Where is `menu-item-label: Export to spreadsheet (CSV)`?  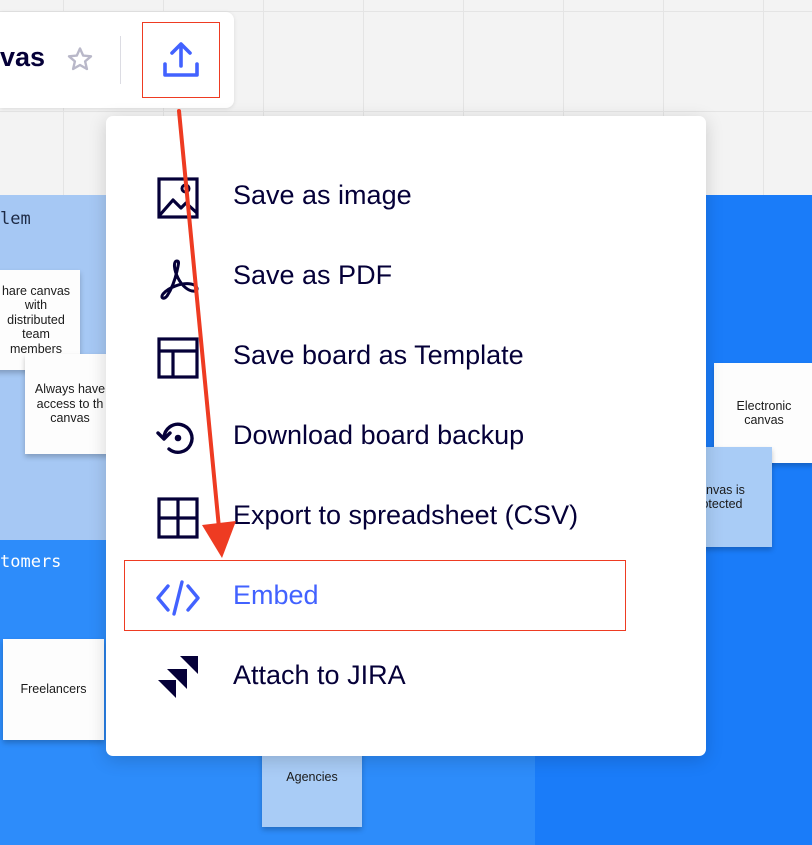
menu-item-label: Export to spreadsheet (CSV) is located at coordinates (406, 515).